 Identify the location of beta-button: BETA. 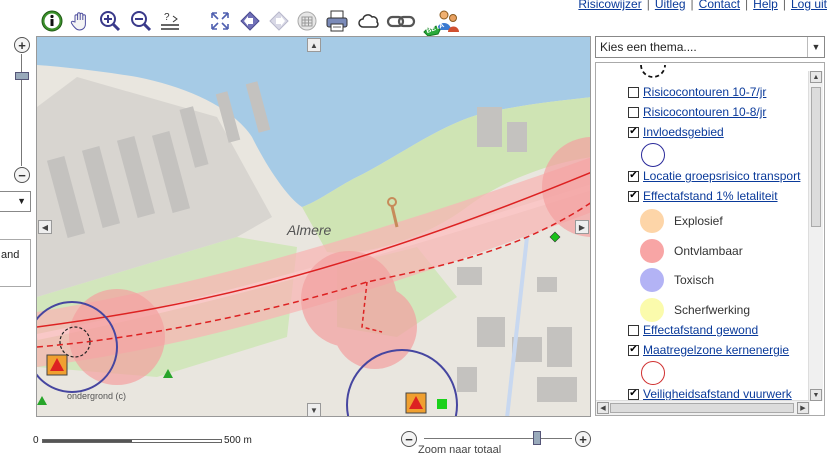
(442, 23).